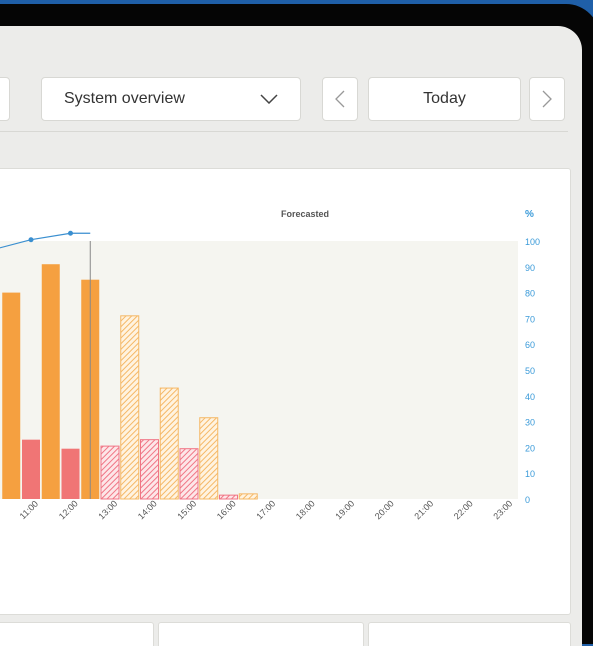 This screenshot has width=593, height=646. I want to click on chevron-right-icon, so click(547, 99).